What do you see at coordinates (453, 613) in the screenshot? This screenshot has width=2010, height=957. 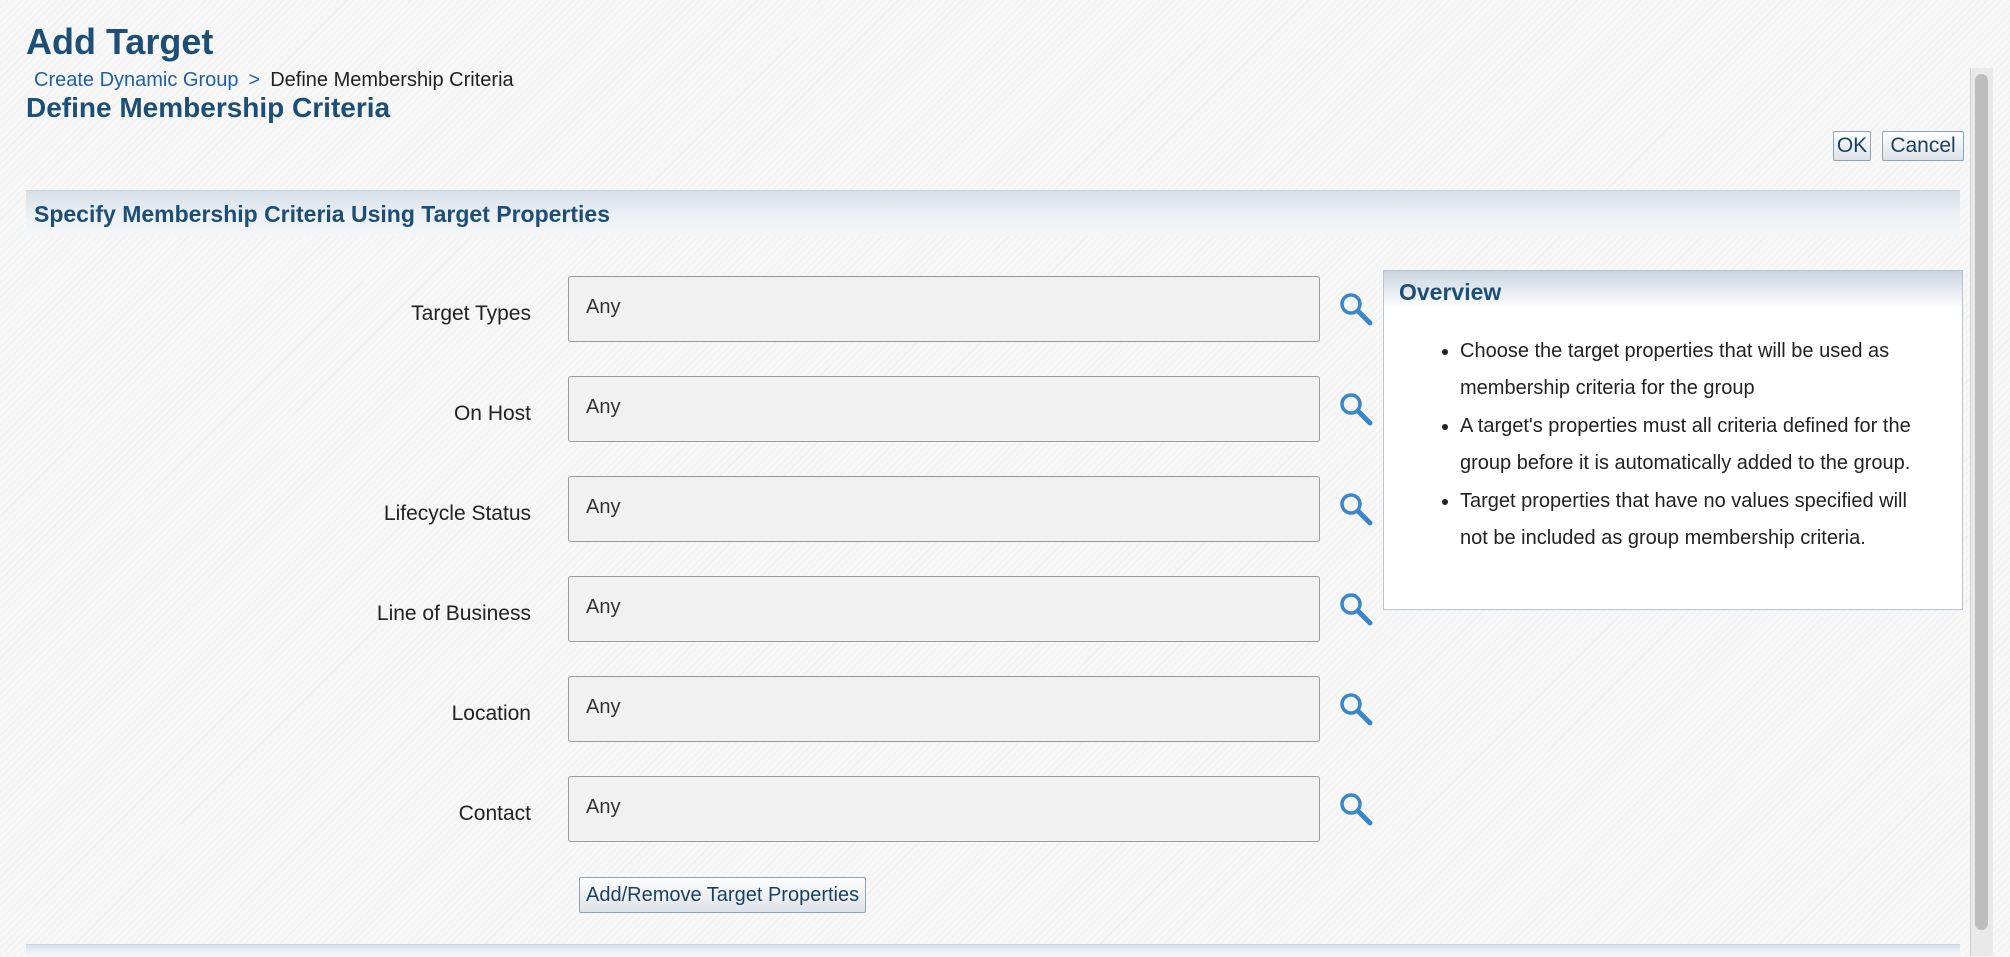 I see `label-line-of-business: Line of Business` at bounding box center [453, 613].